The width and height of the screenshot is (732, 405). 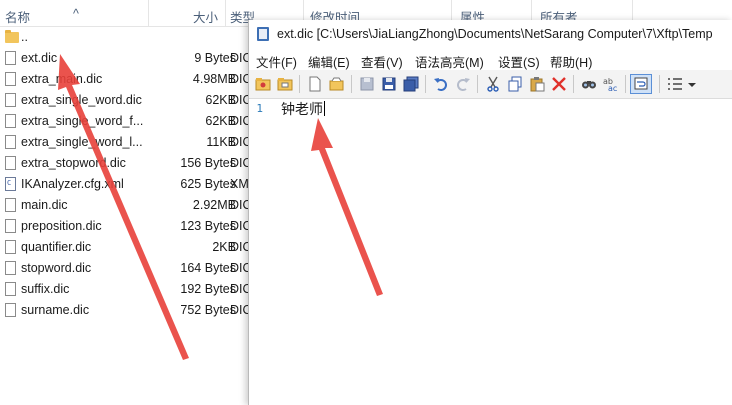 What do you see at coordinates (208, 226) in the screenshot?
I see `file-size: 123 Bytes` at bounding box center [208, 226].